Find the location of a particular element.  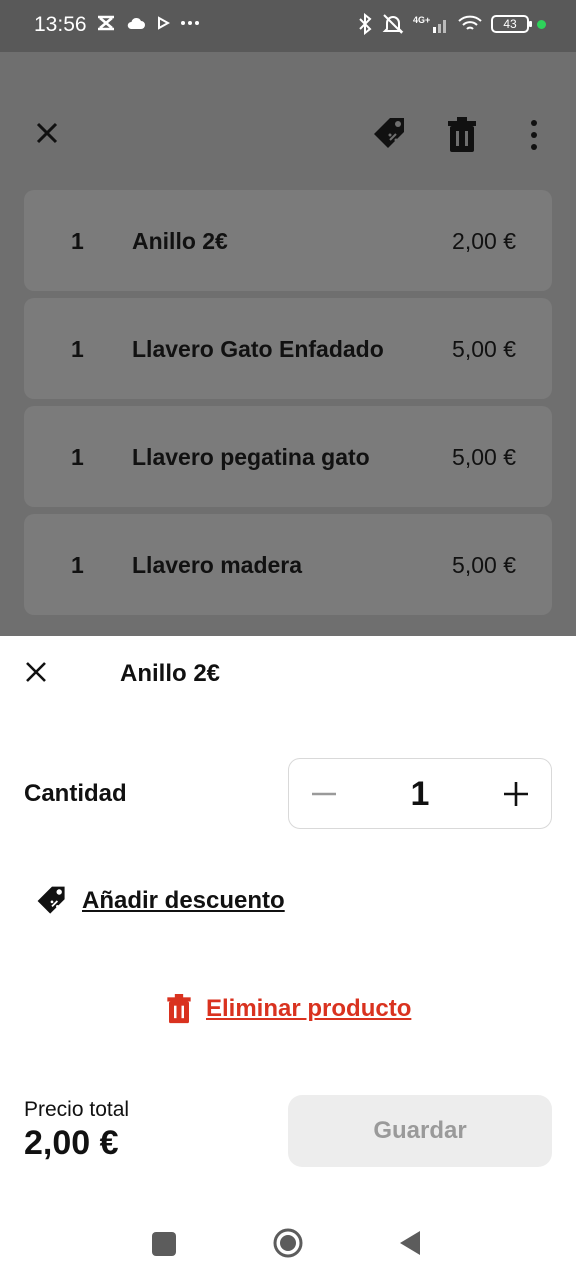

quantity-label: Cantidad is located at coordinates (75, 793).